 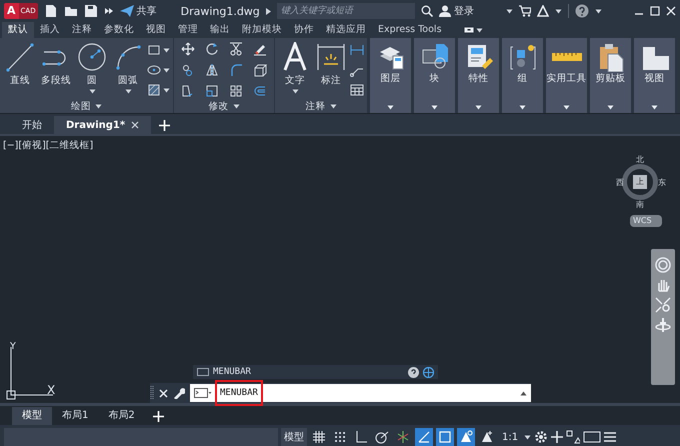 I want to click on properties-button: 特性, so click(x=478, y=75).